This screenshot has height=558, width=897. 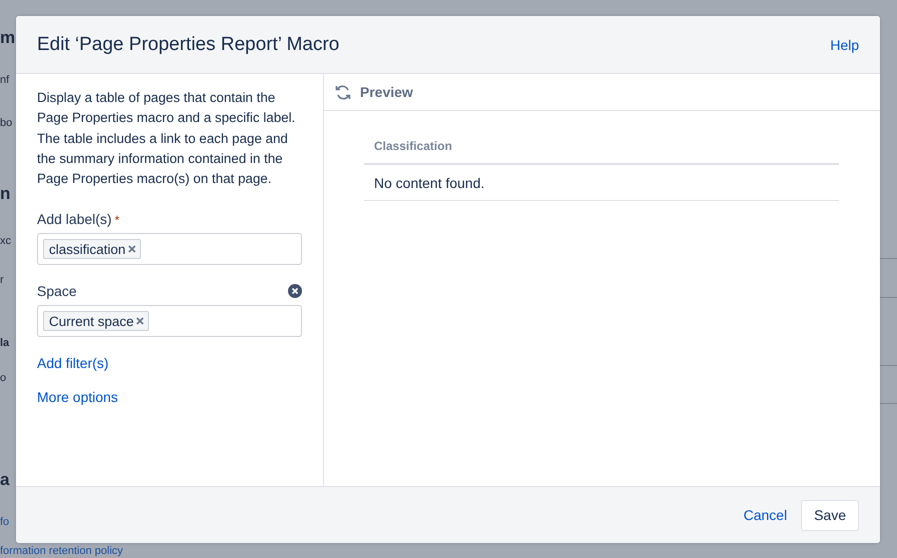 What do you see at coordinates (830, 515) in the screenshot?
I see `save-button: Save` at bounding box center [830, 515].